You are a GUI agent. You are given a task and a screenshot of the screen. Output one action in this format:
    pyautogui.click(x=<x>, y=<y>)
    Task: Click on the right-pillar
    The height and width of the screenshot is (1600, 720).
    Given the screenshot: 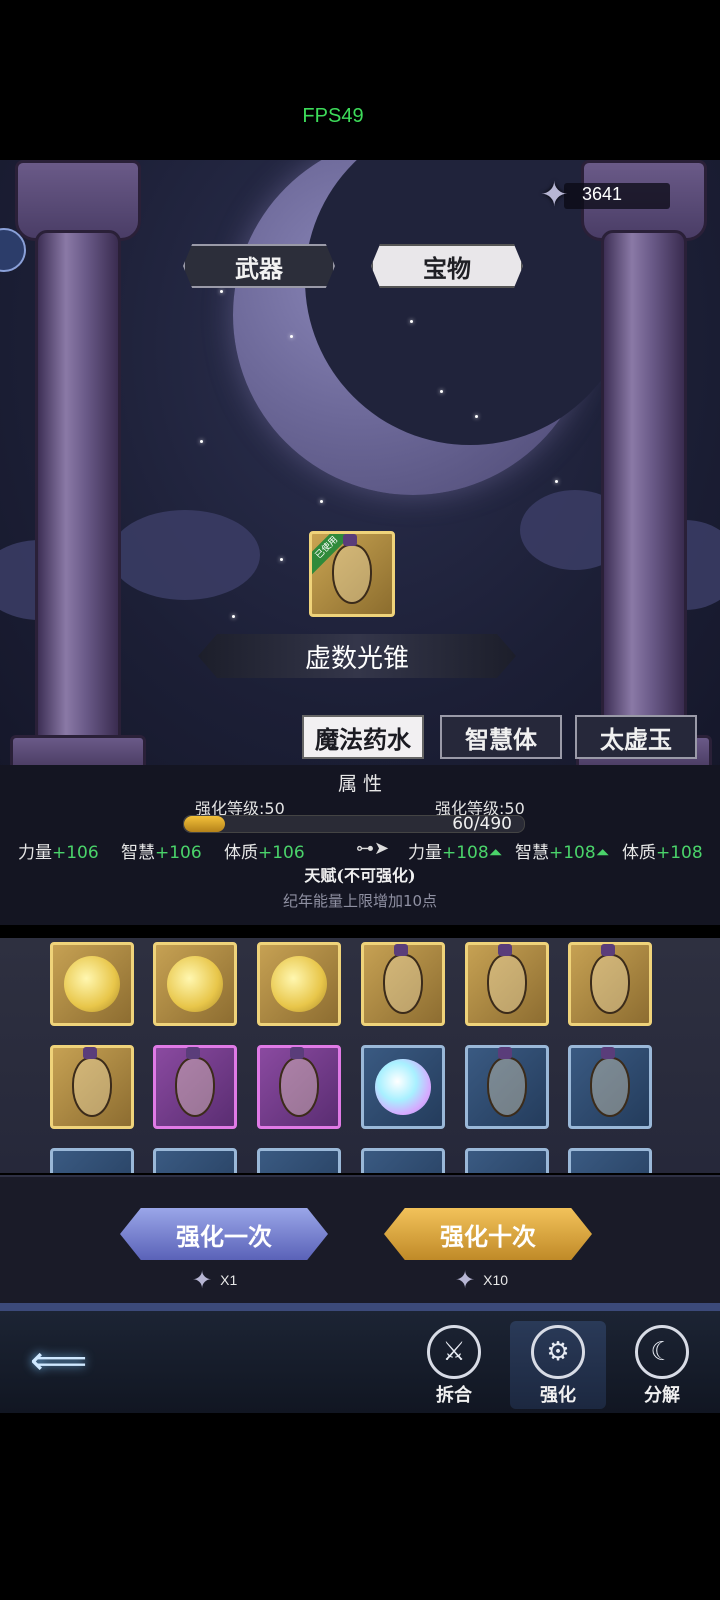 What is the action you would take?
    pyautogui.click(x=644, y=470)
    